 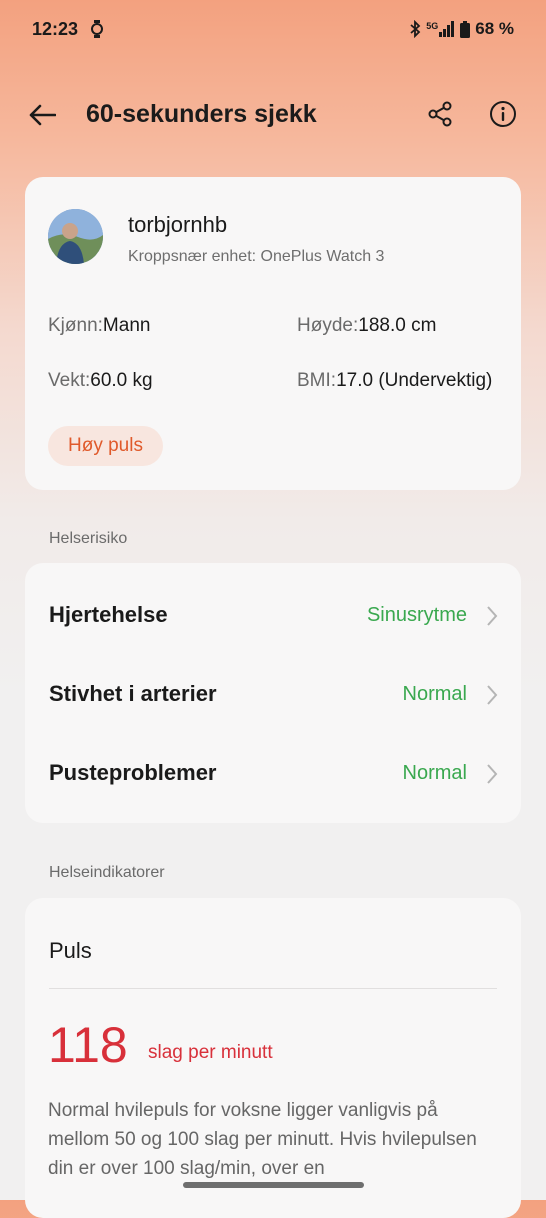 What do you see at coordinates (75, 236) in the screenshot?
I see `avatar` at bounding box center [75, 236].